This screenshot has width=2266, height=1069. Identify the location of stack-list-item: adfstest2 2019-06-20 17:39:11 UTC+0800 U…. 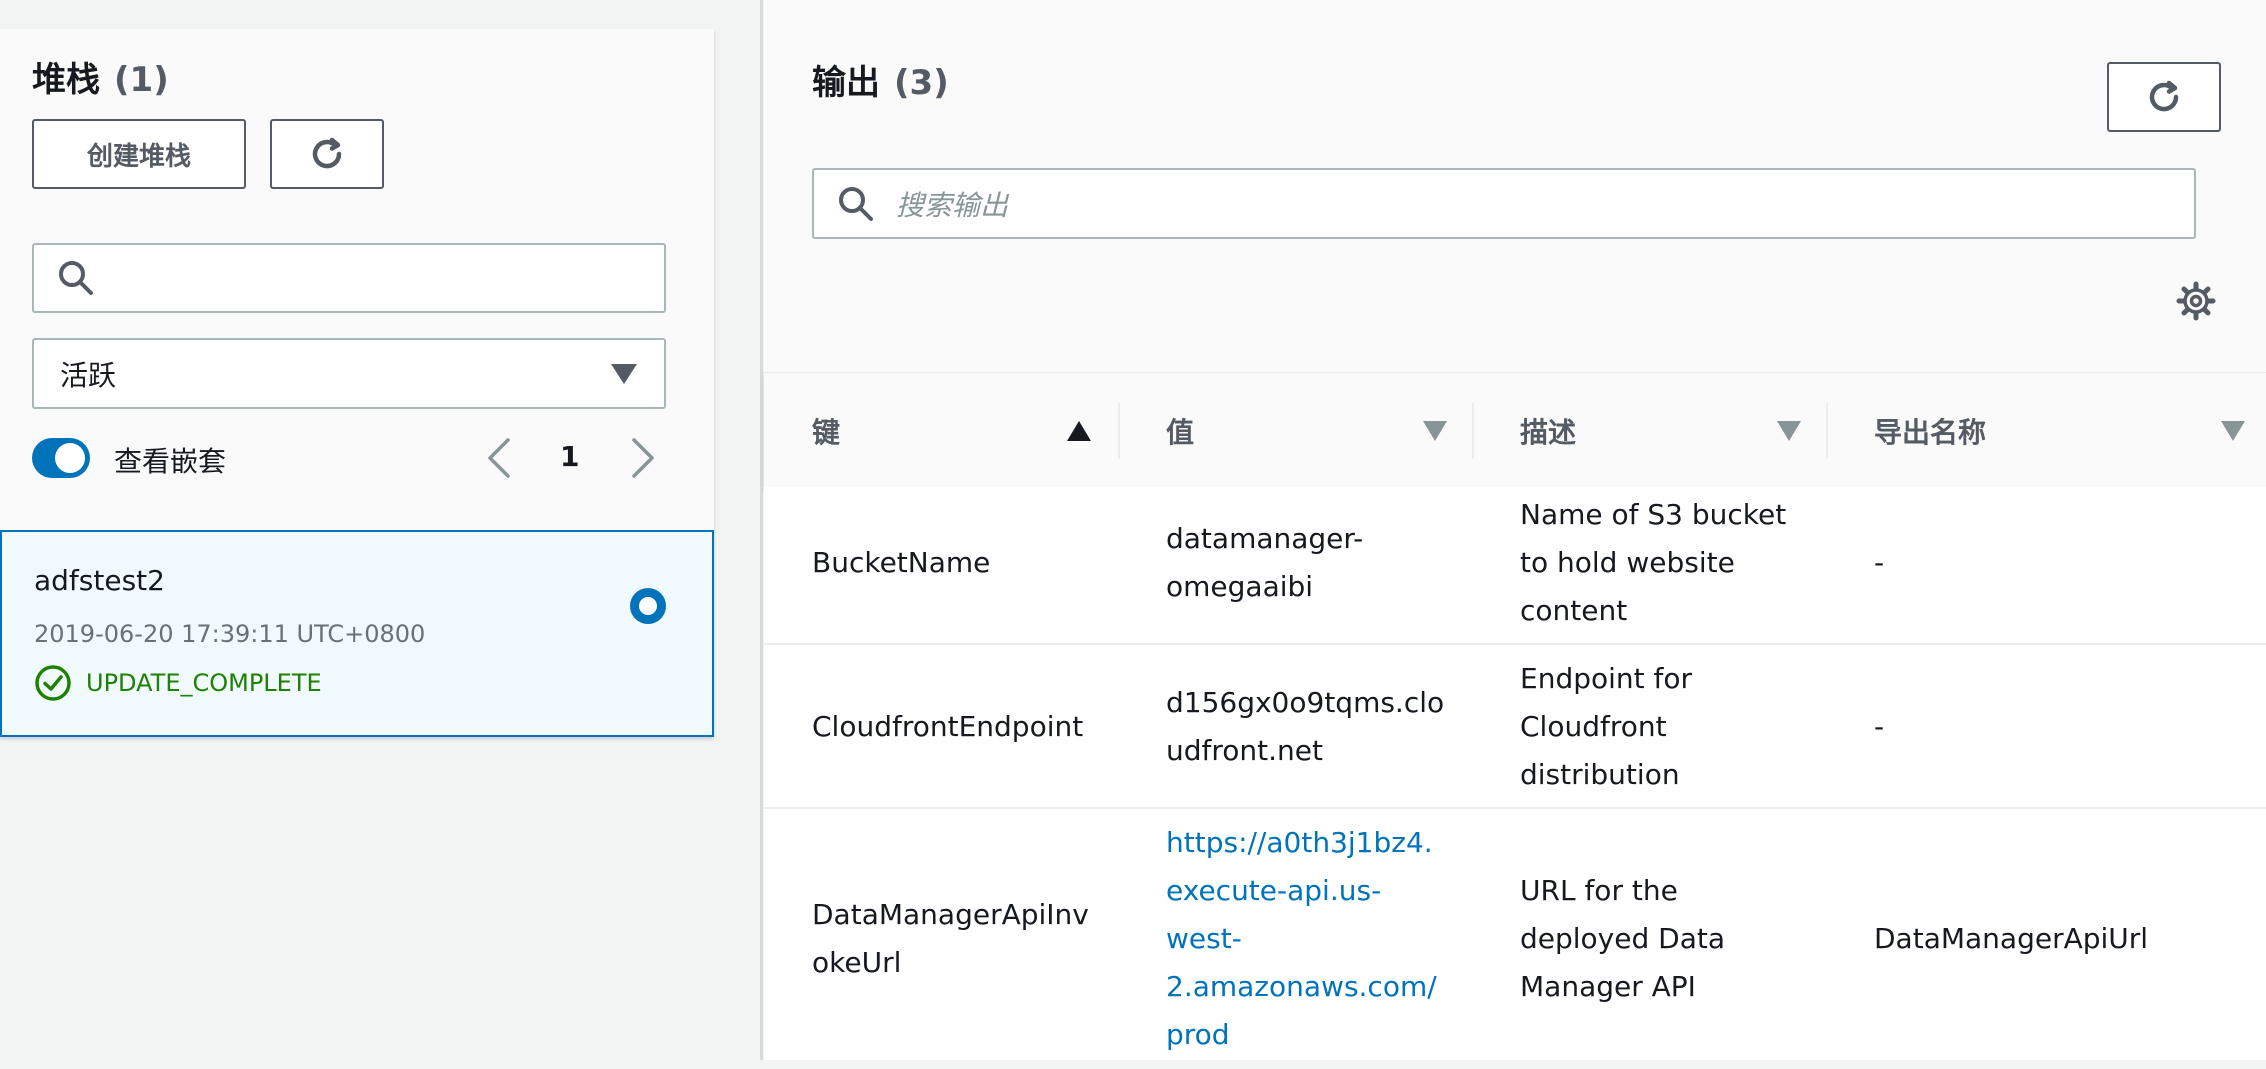
(357, 633).